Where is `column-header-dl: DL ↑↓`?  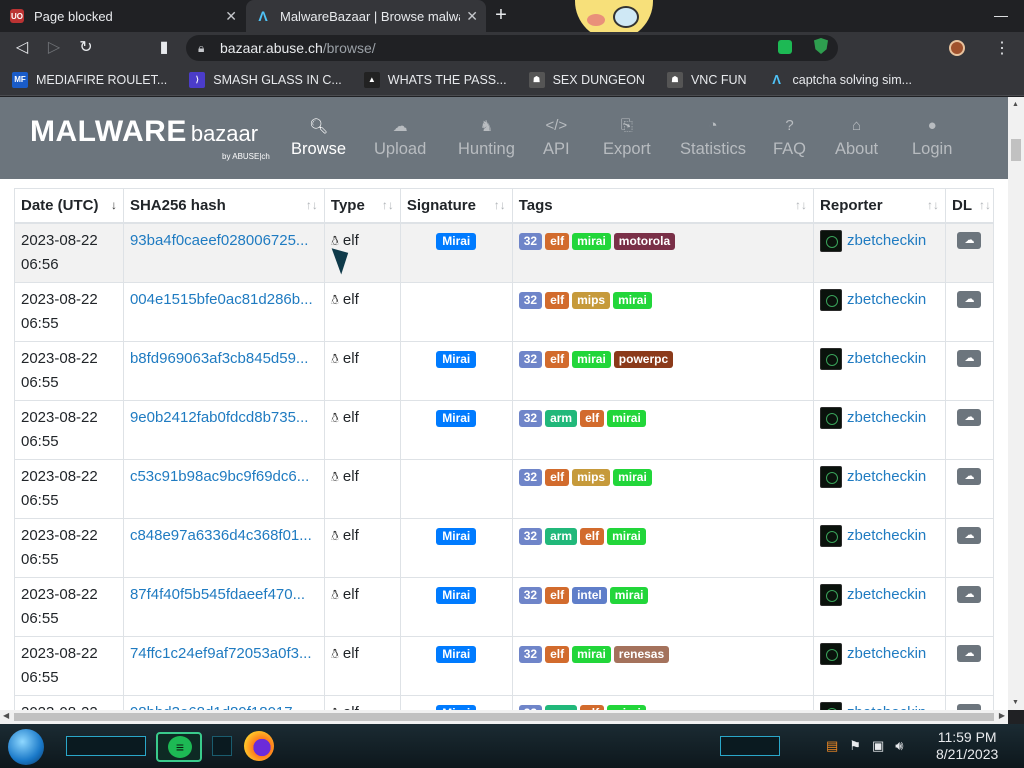 column-header-dl: DL ↑↓ is located at coordinates (969, 206).